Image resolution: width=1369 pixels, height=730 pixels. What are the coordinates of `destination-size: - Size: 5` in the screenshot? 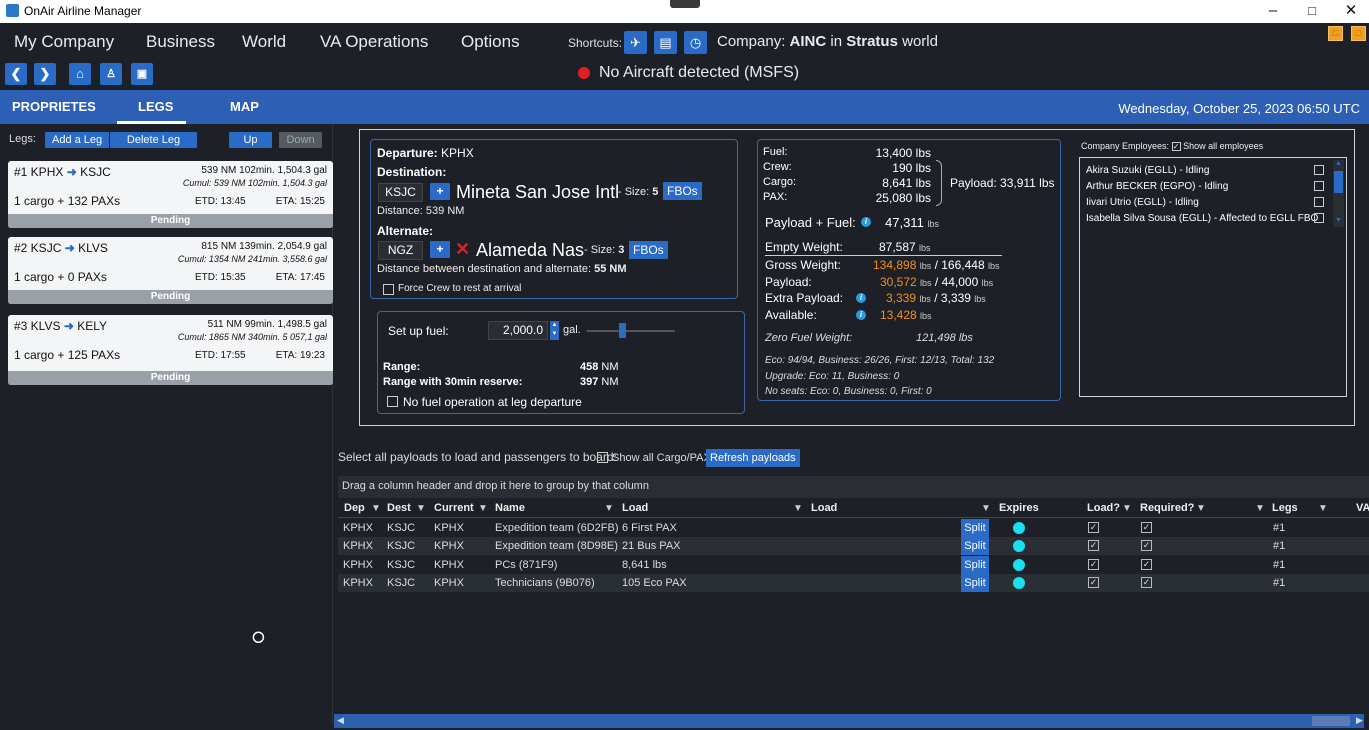 It's located at (638, 192).